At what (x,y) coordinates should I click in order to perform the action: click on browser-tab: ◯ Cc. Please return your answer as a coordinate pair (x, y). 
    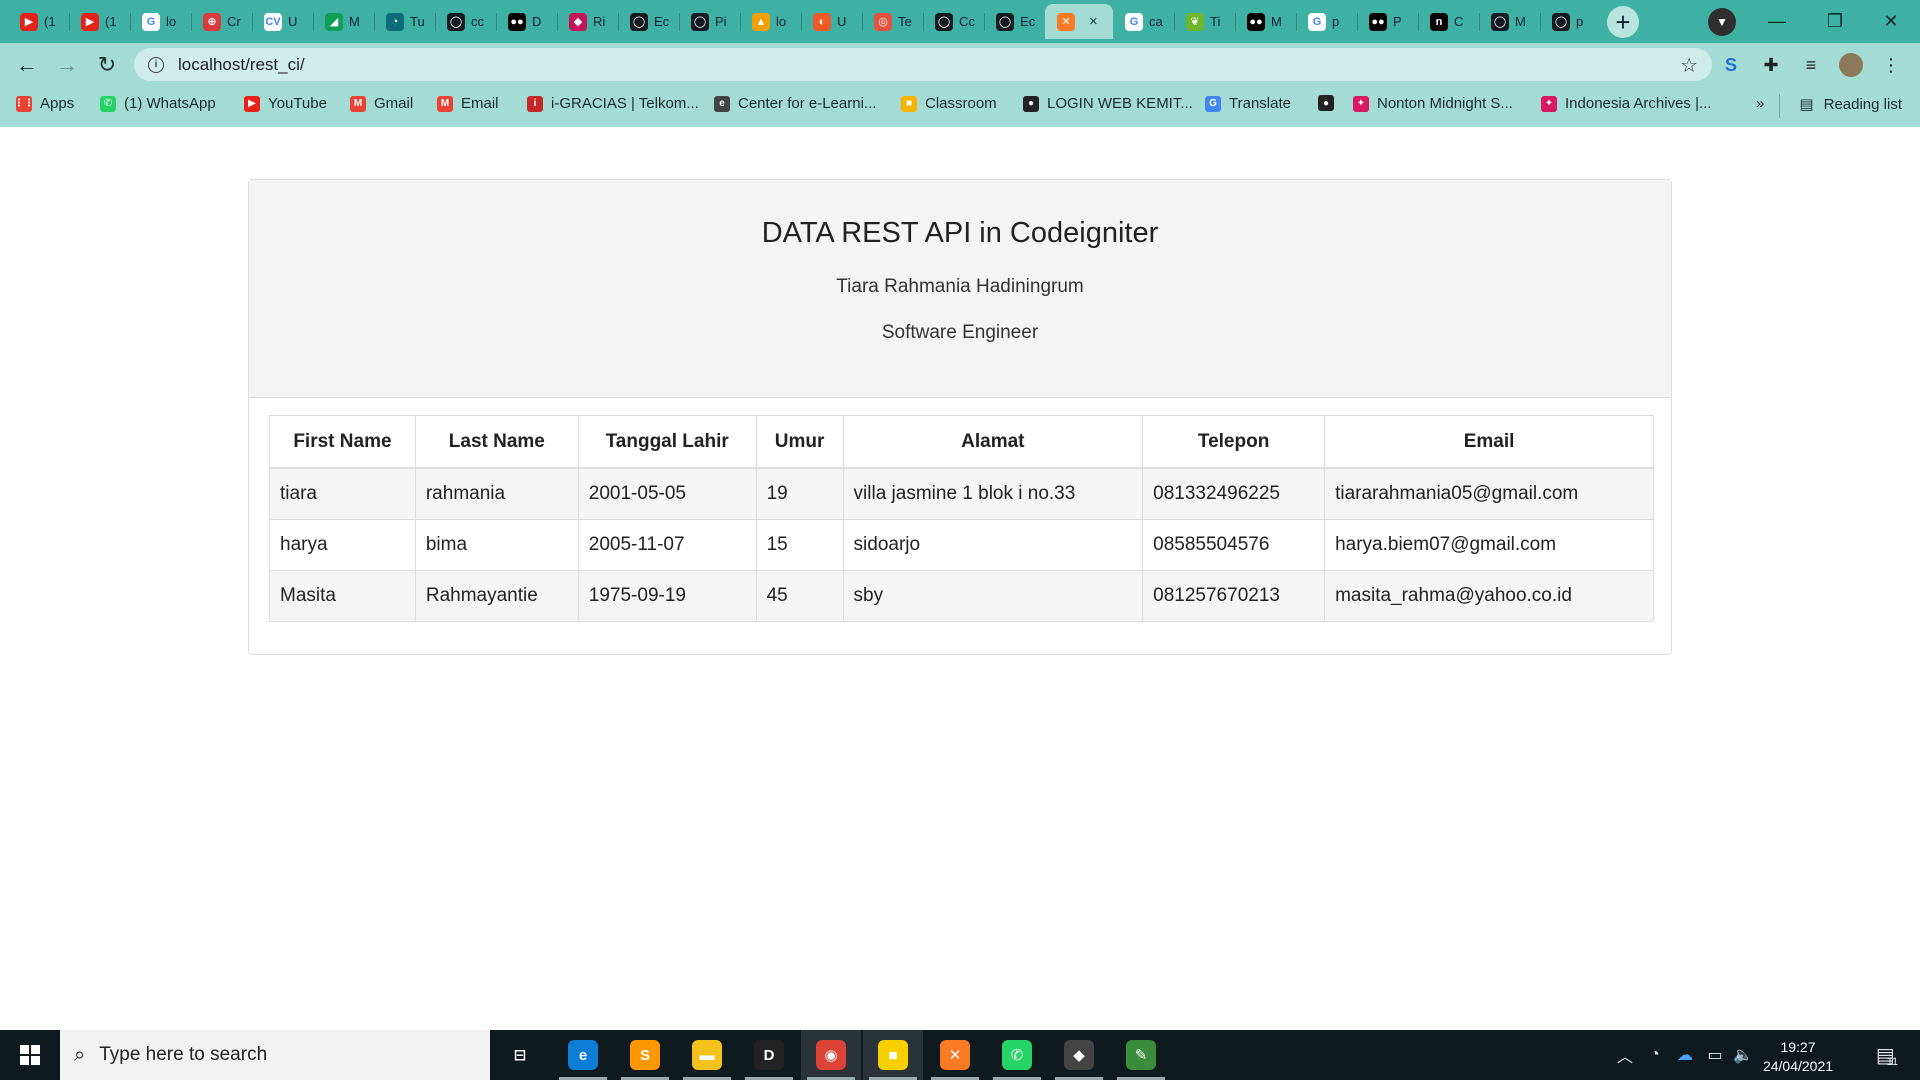
    Looking at the image, I should click on (953, 21).